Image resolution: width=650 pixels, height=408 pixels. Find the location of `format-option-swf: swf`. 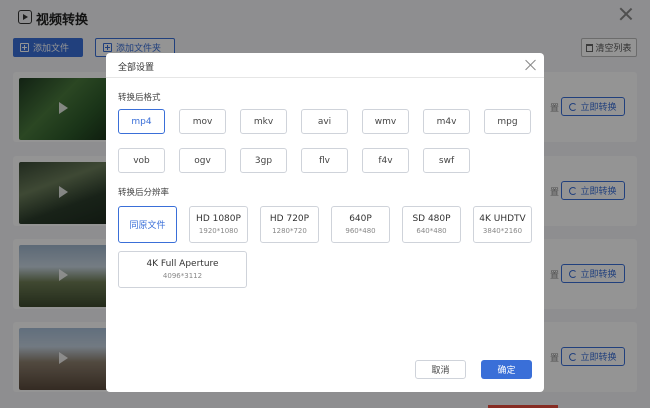

format-option-swf: swf is located at coordinates (446, 160).